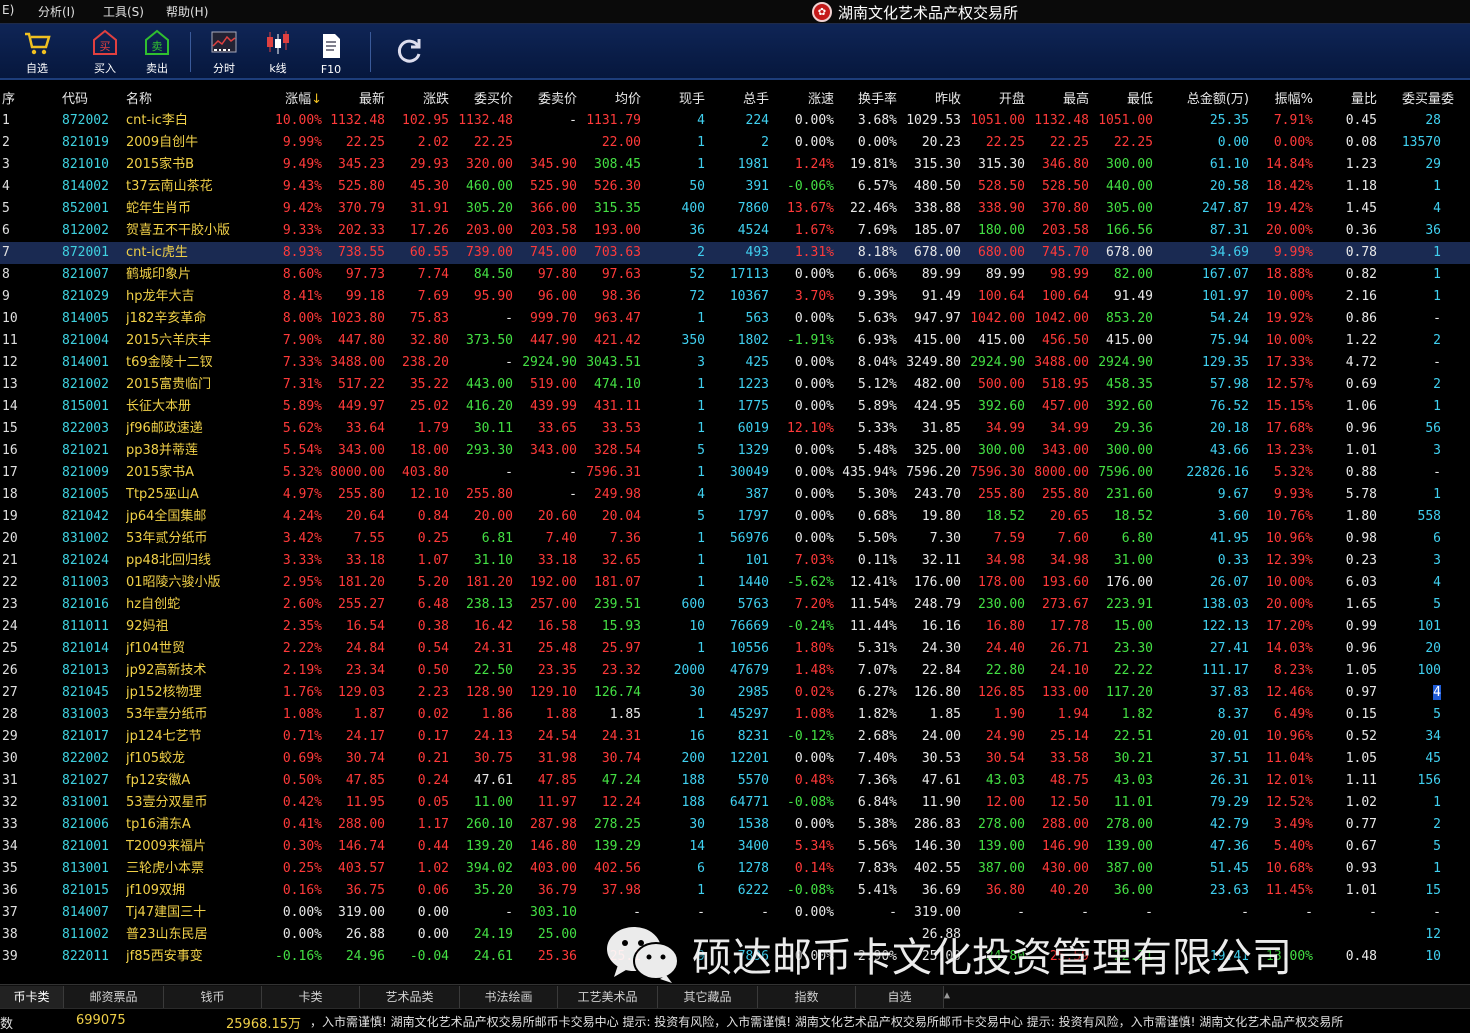 The image size is (1470, 1033). I want to click on menu-analysis: 分析(I), so click(56, 11).